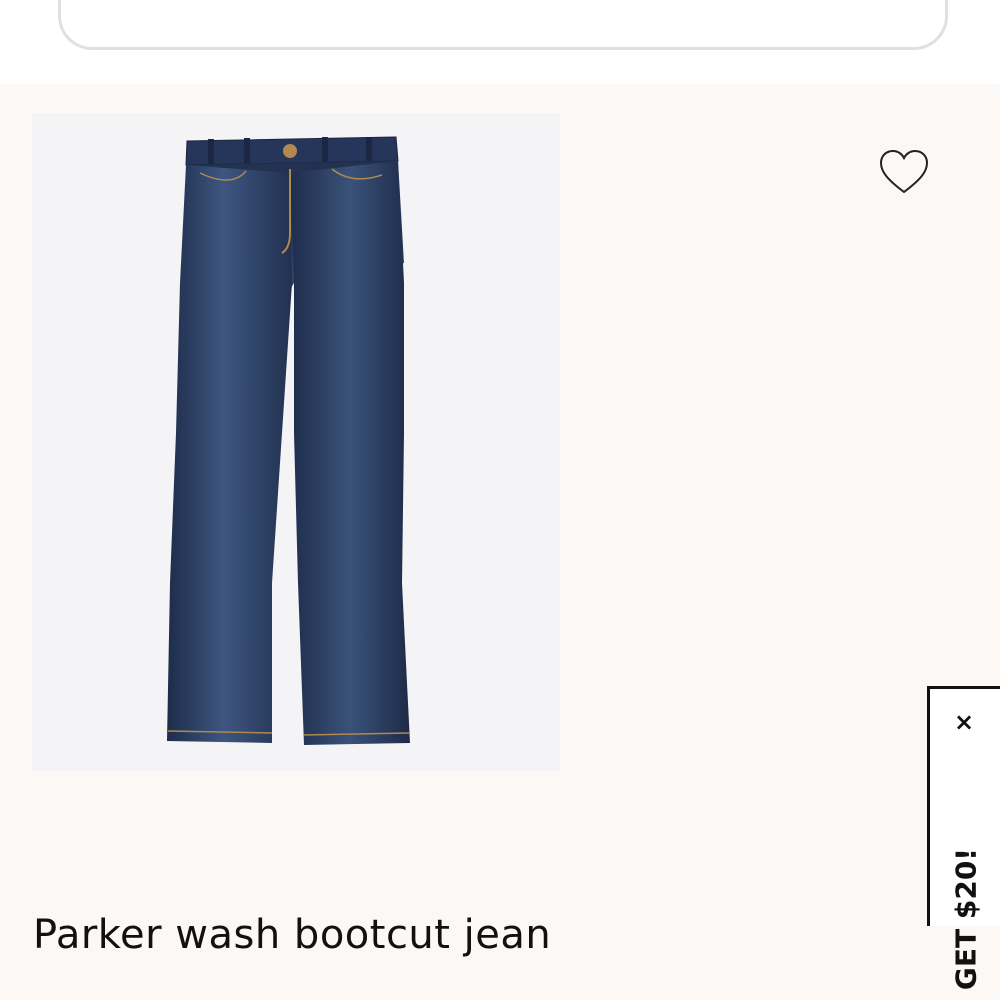 This screenshot has width=1000, height=1000. What do you see at coordinates (963, 838) in the screenshot?
I see `promo-tab: × GET $20!` at bounding box center [963, 838].